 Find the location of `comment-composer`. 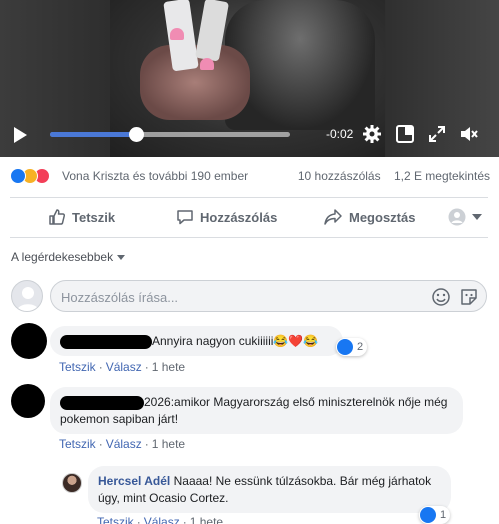

comment-composer is located at coordinates (268, 296).